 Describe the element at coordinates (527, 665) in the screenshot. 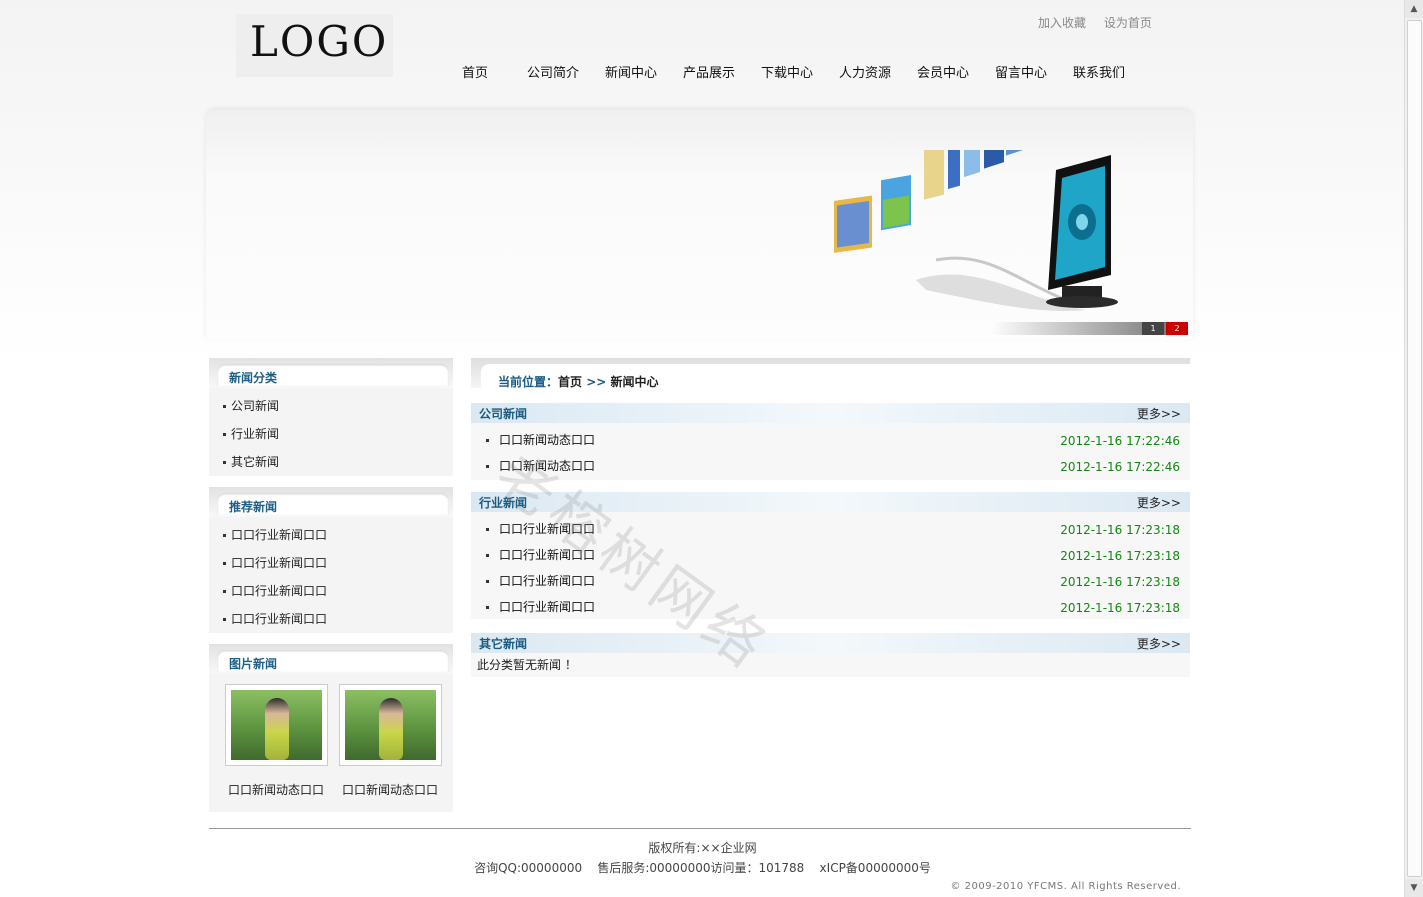

I see `empty-section-message: 此分类暂无新闻 ！` at that location.